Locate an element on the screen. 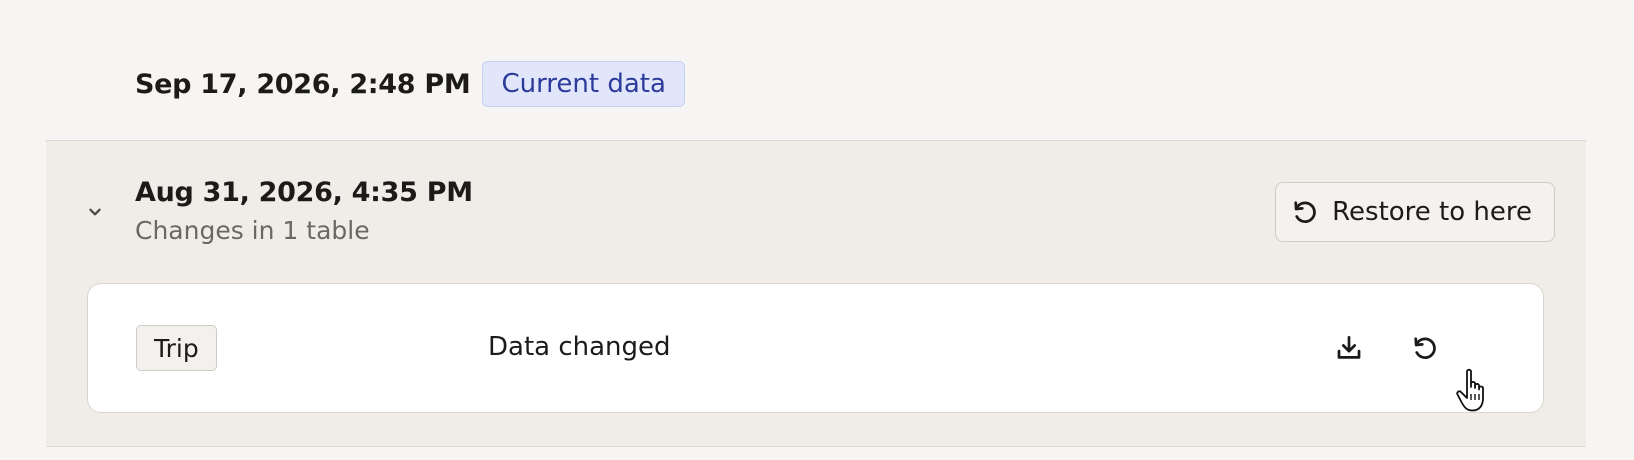 Image resolution: width=1634 pixels, height=460 pixels. current-data-badge: Current data is located at coordinates (583, 84).